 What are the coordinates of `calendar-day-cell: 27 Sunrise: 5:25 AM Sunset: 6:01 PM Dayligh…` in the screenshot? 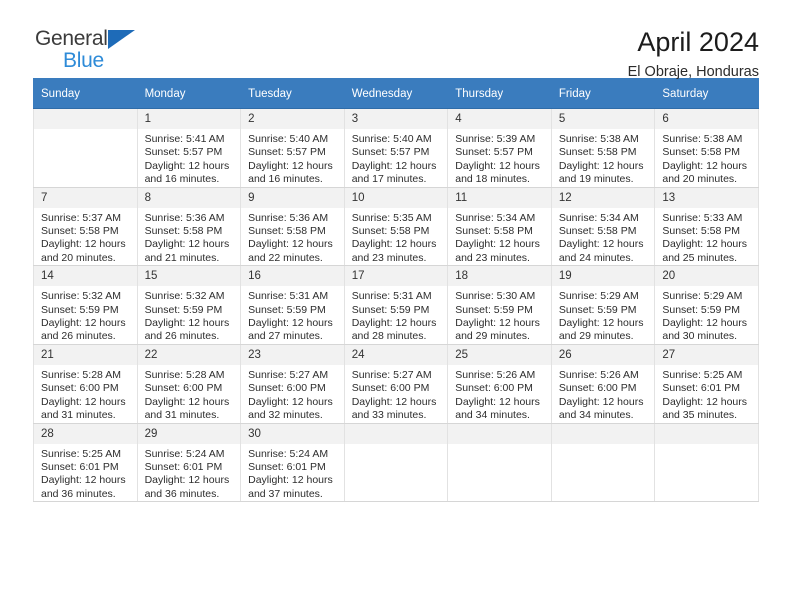 It's located at (706, 384).